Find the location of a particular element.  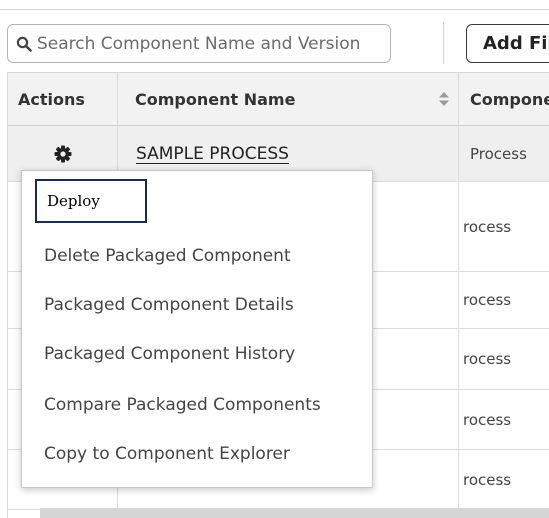

top-divider is located at coordinates (274, 9).